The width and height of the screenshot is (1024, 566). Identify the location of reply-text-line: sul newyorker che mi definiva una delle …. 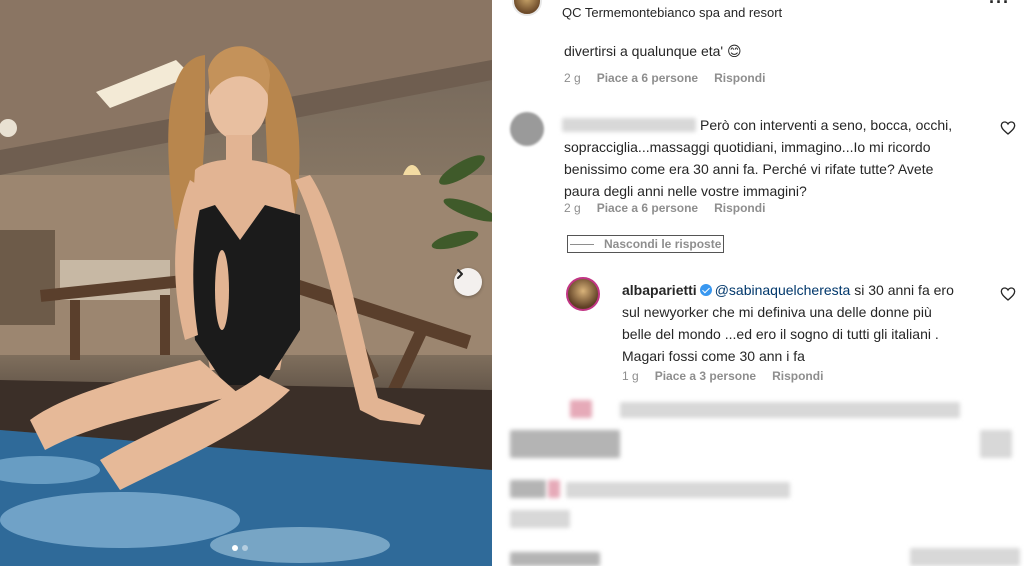
(777, 312).